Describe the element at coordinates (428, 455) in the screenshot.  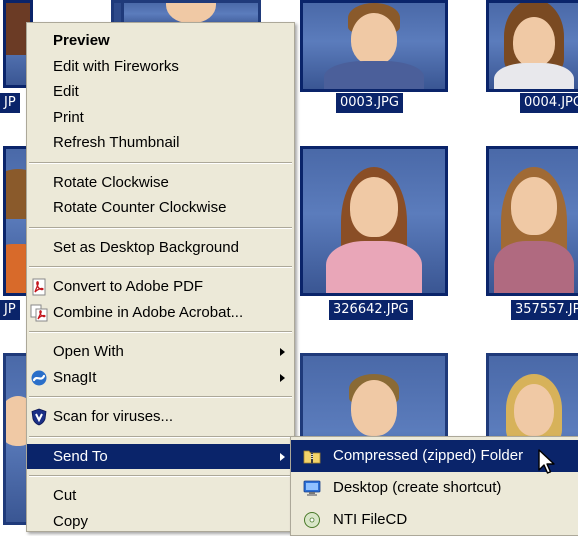
I see `menu-item-label: Compressed (zipped) Folder` at that location.